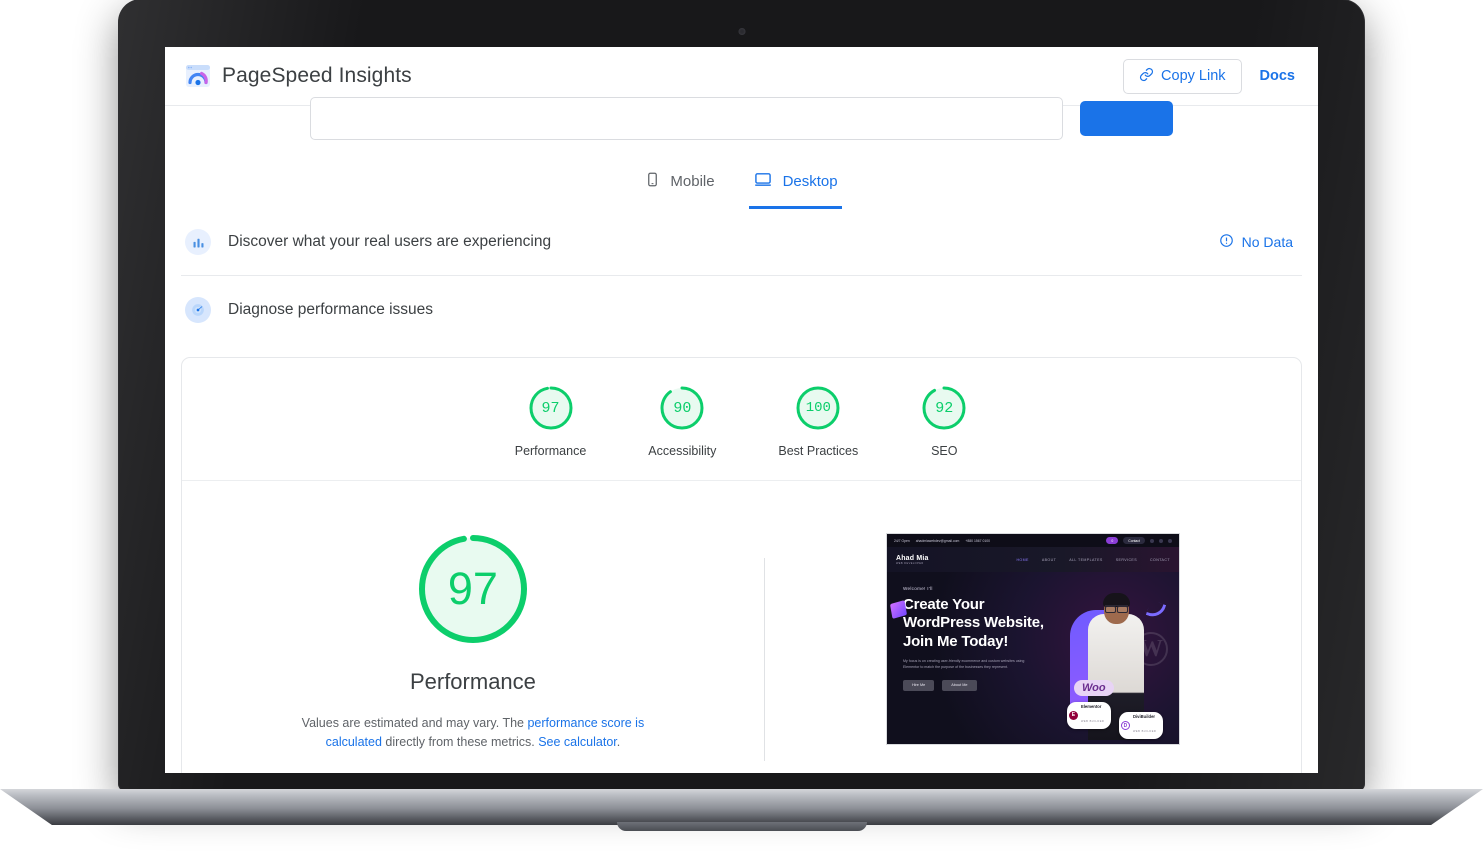  What do you see at coordinates (618, 742) in the screenshot?
I see `note-text-3: .` at bounding box center [618, 742].